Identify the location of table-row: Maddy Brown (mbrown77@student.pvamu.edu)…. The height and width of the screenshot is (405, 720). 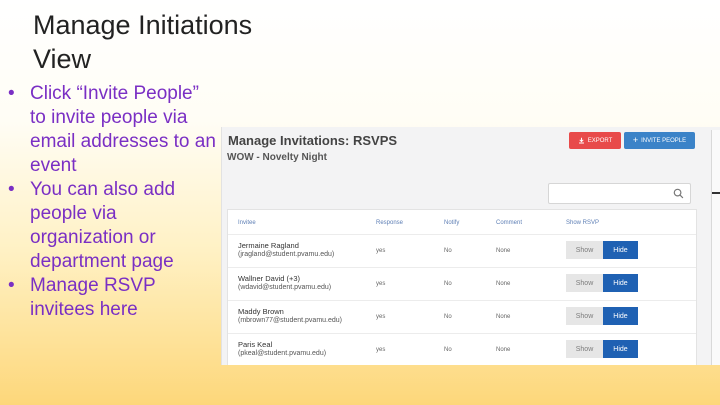
(462, 316).